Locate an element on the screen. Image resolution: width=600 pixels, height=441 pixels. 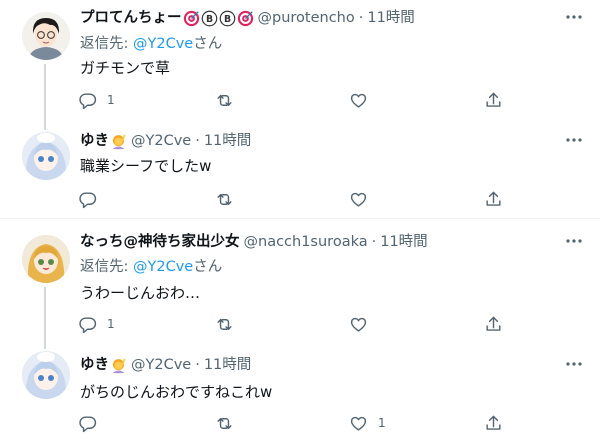
tweet-text: 職業シーフでしたw is located at coordinates (146, 166).